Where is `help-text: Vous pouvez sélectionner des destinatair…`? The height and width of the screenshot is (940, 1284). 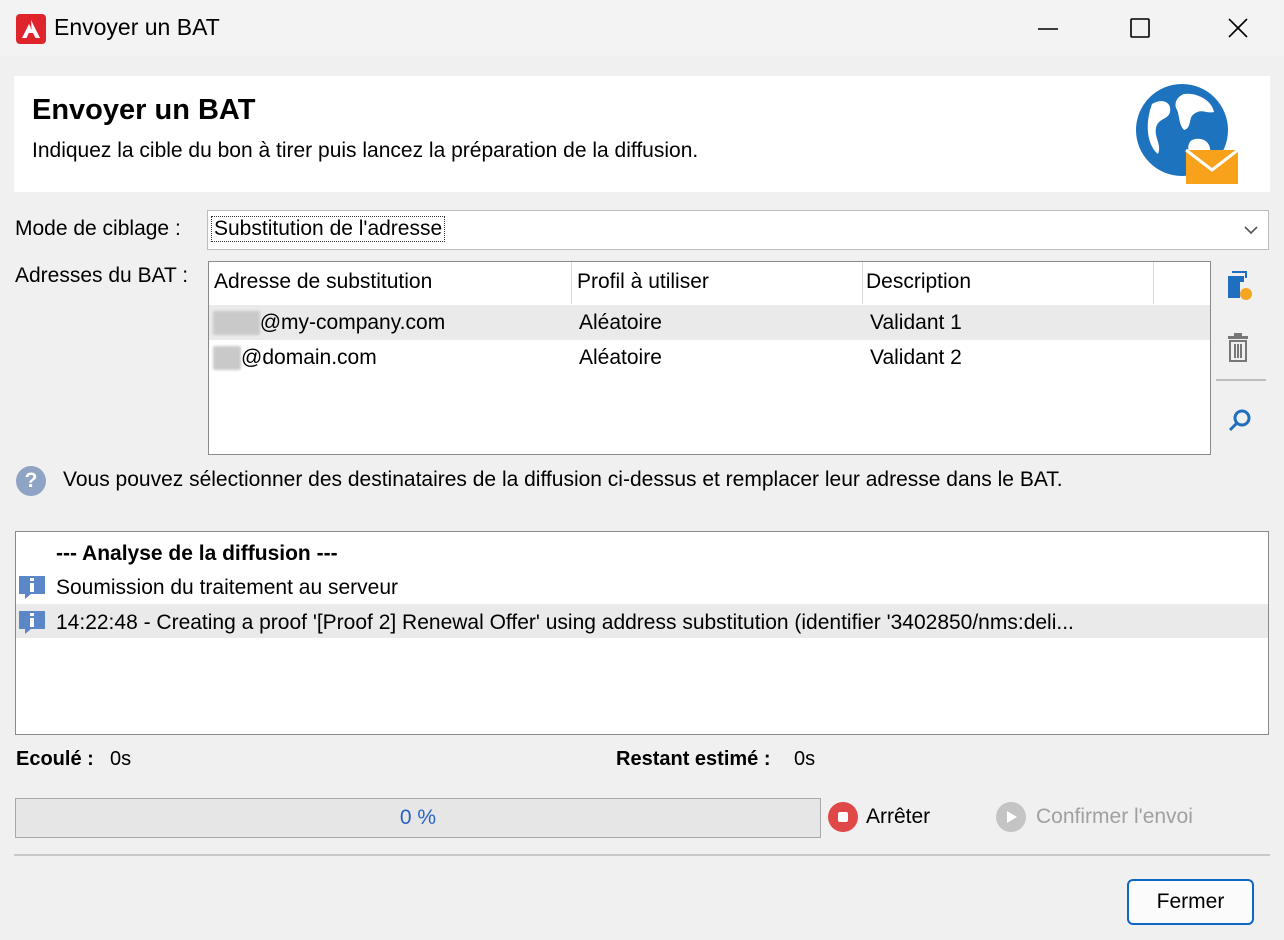
help-text: Vous pouvez sélectionner des destinatair… is located at coordinates (563, 479).